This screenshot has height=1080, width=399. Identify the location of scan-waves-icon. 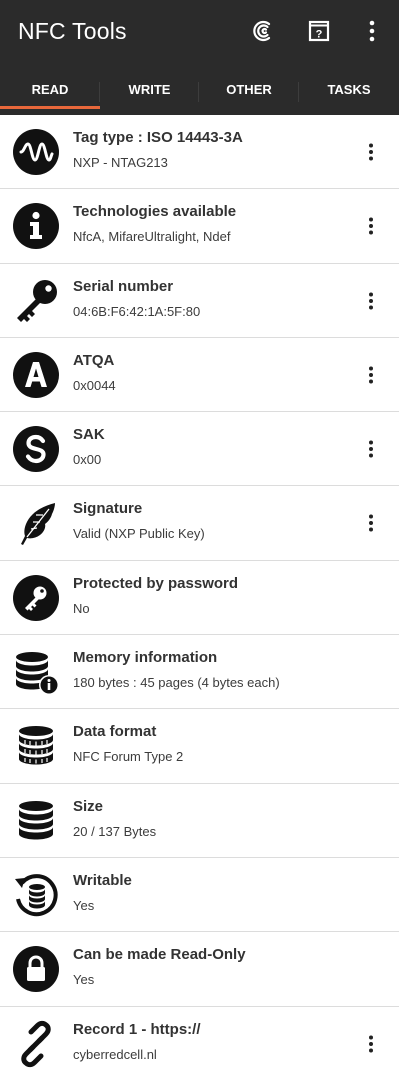
(262, 31).